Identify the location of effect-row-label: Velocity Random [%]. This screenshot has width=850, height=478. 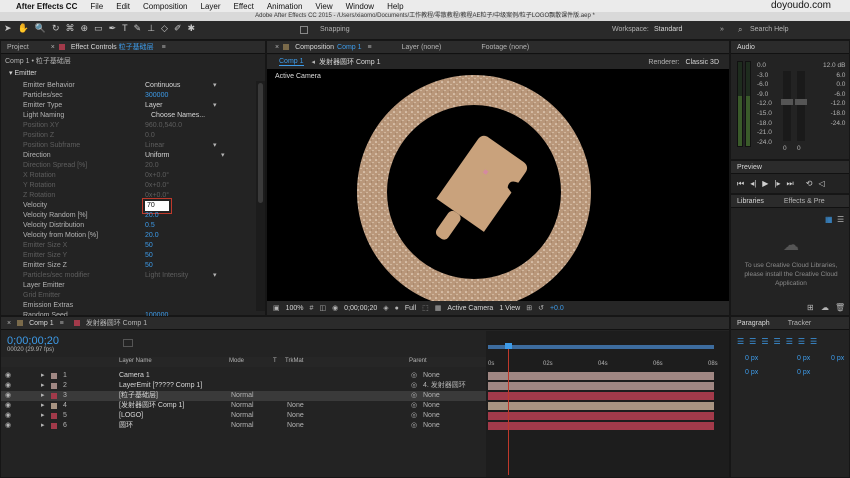
(55, 216).